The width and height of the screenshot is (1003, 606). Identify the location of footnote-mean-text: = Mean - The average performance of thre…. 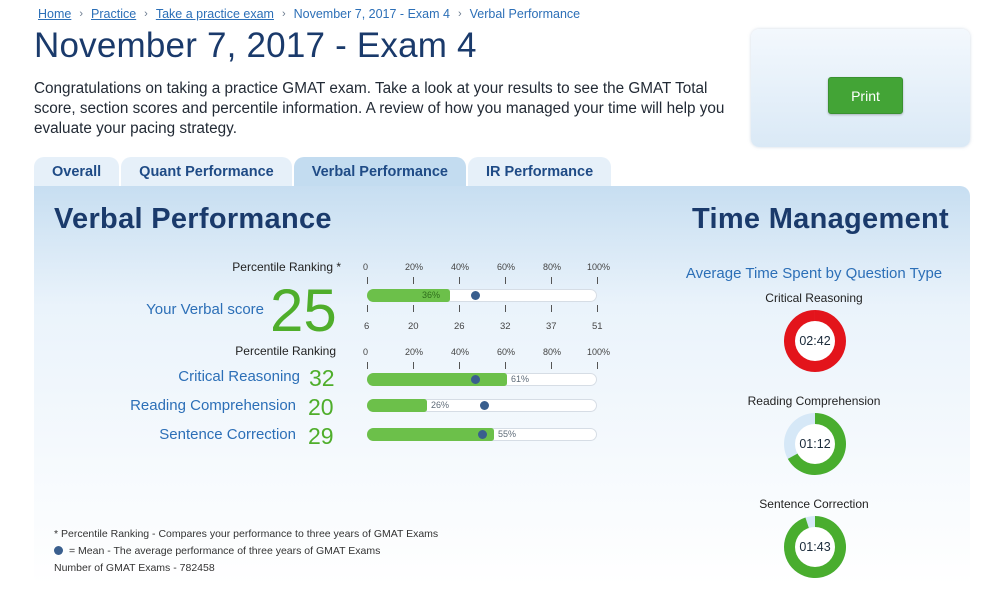
(225, 551).